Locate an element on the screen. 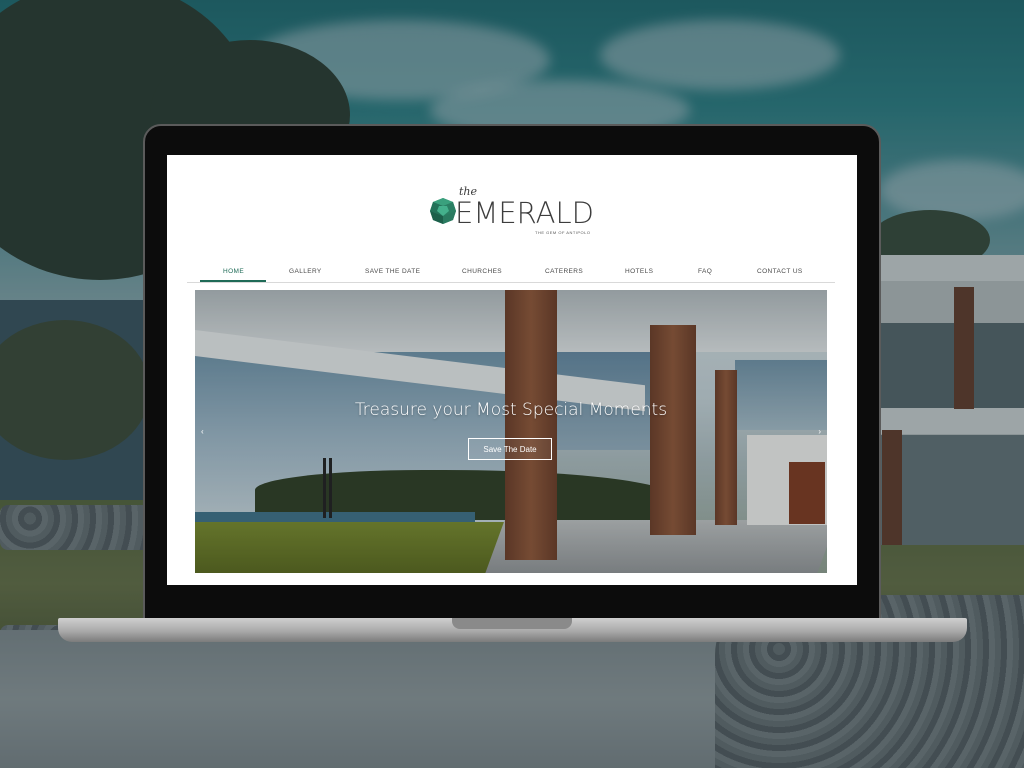 The height and width of the screenshot is (768, 1024). nav-item-churches: CHURCHES is located at coordinates (482, 271).